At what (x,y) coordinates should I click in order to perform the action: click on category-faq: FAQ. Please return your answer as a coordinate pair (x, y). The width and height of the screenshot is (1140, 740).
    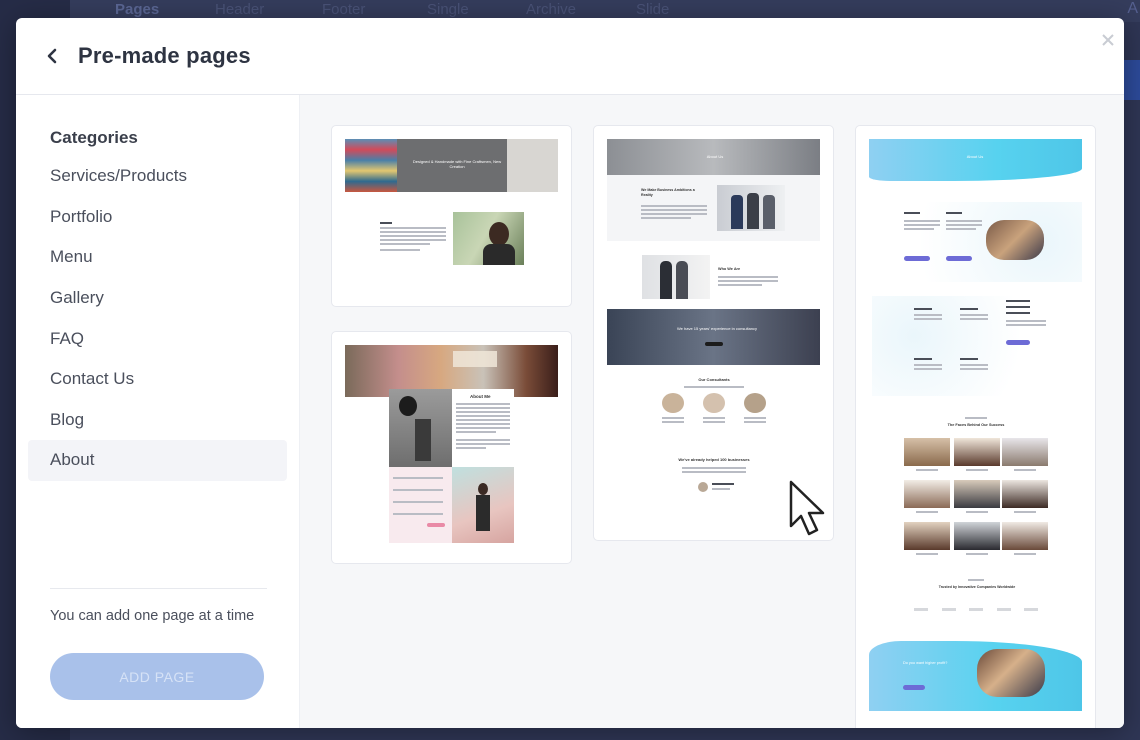
    Looking at the image, I should click on (157, 338).